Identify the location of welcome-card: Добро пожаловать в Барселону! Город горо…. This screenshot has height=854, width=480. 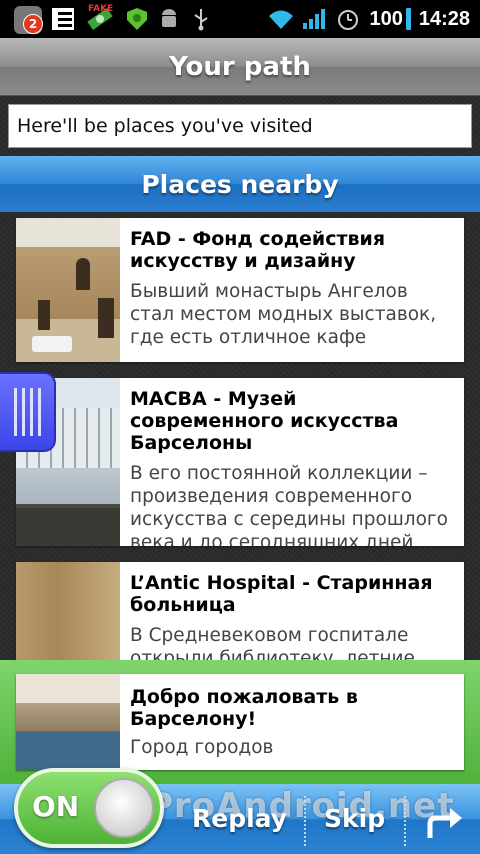
(240, 722).